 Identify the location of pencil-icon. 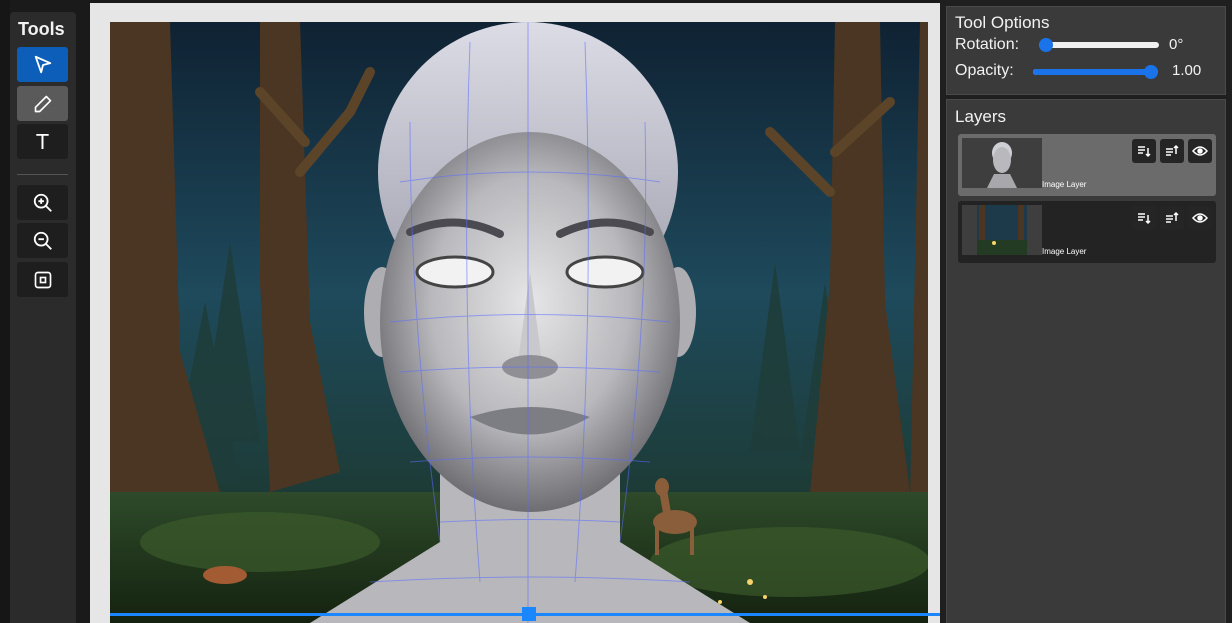
(42, 103).